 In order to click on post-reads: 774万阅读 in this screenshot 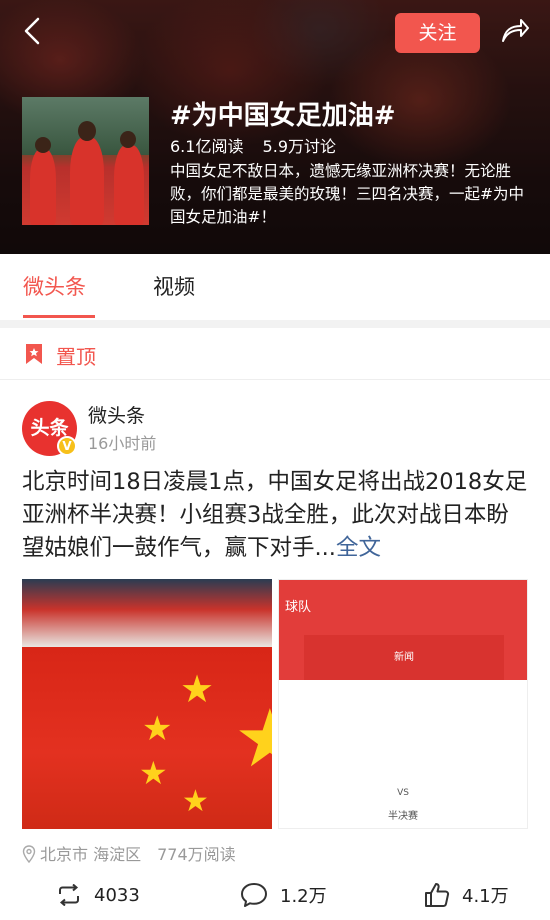, I will do `click(196, 854)`.